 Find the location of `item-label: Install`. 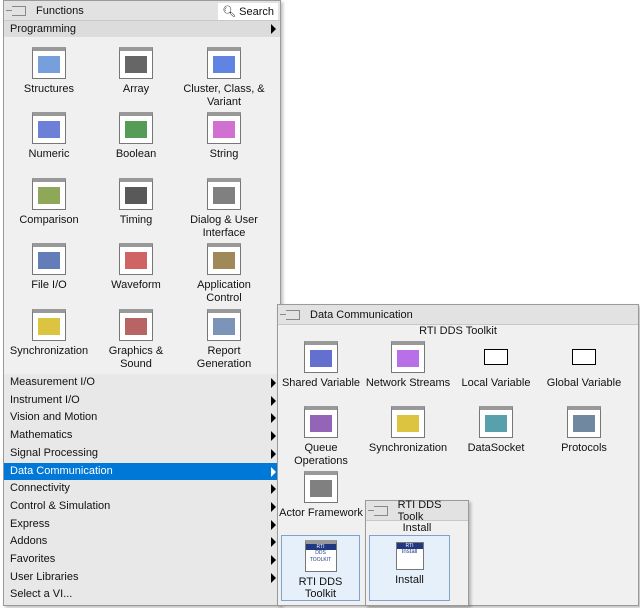

item-label: Install is located at coordinates (409, 580).